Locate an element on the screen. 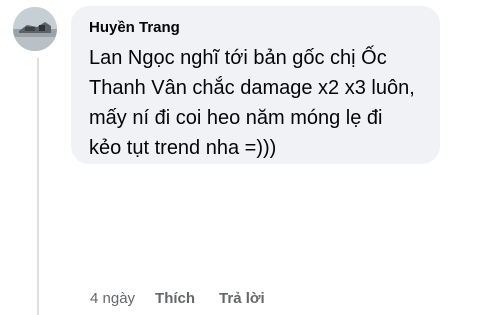 This screenshot has height=315, width=500. profile-photo-icon is located at coordinates (35, 29).